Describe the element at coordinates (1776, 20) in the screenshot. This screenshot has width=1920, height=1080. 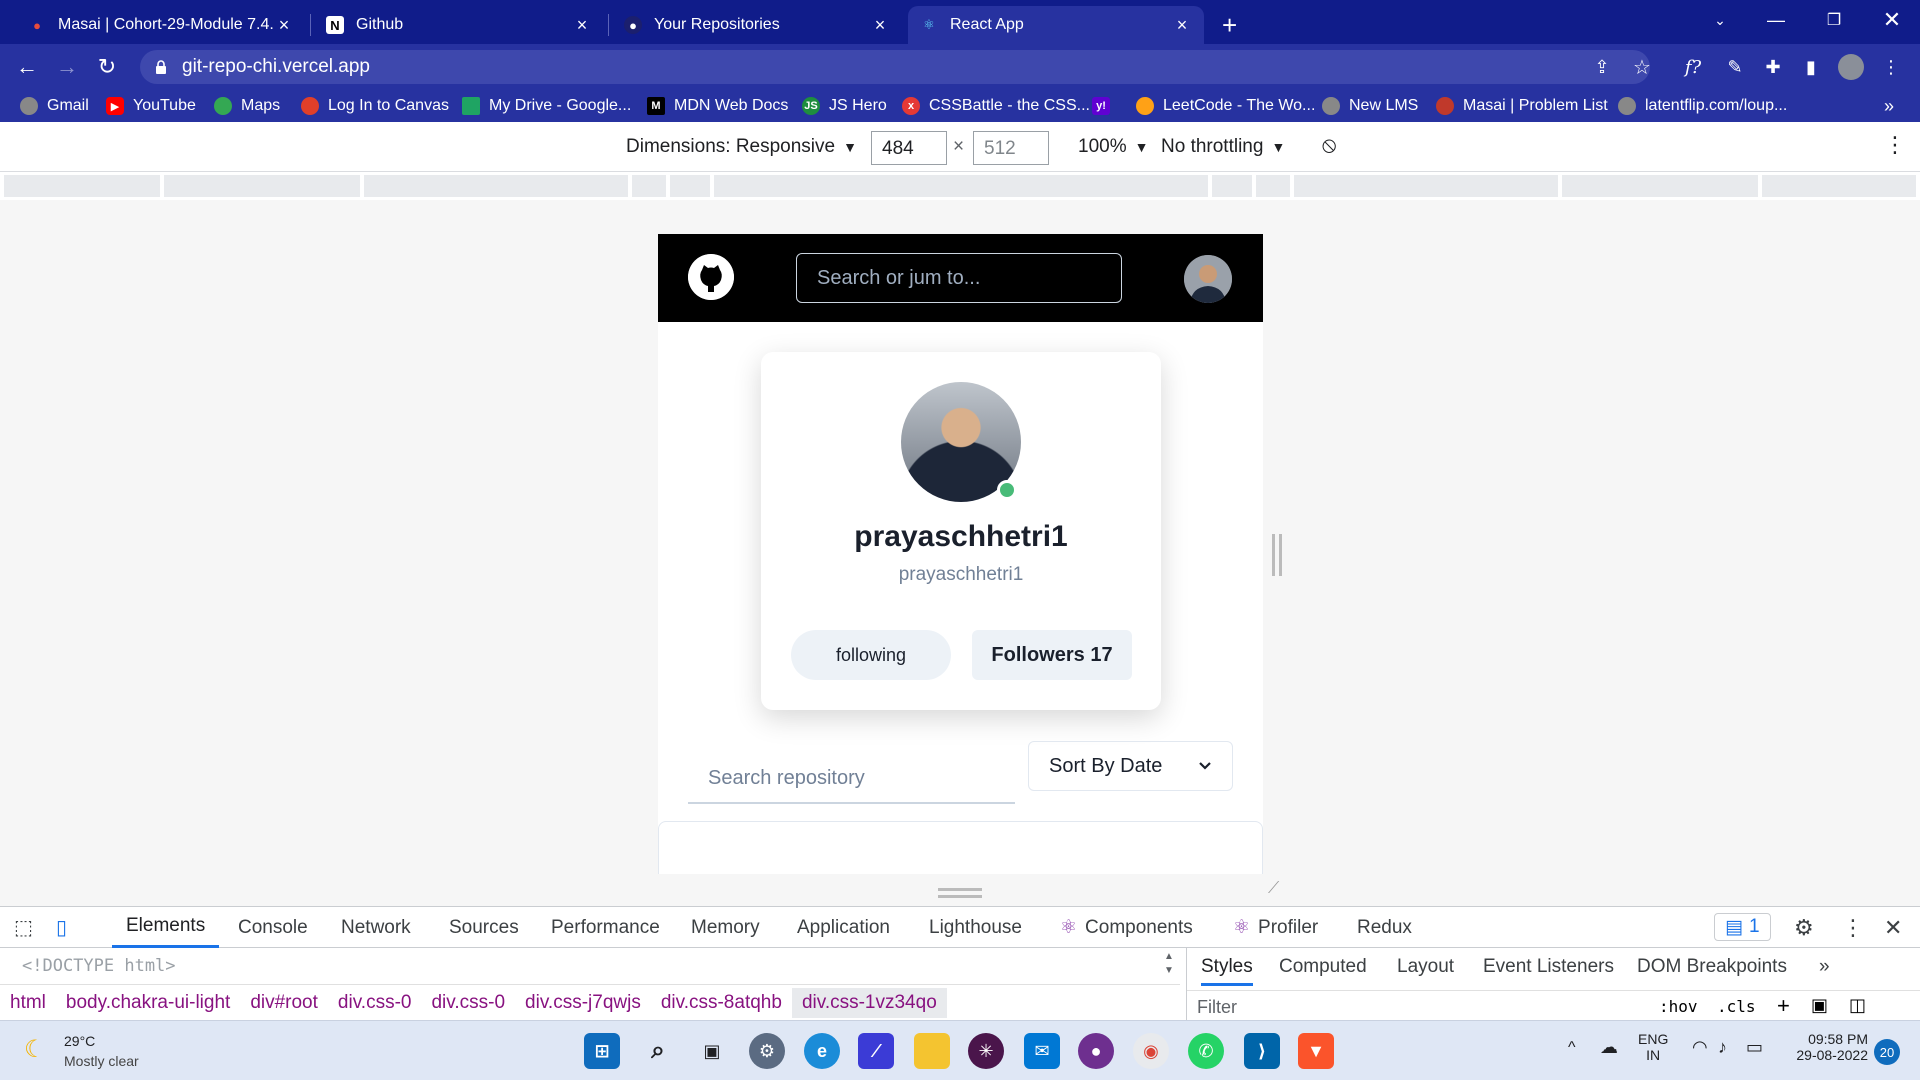
I see `minimize-icon: —` at that location.